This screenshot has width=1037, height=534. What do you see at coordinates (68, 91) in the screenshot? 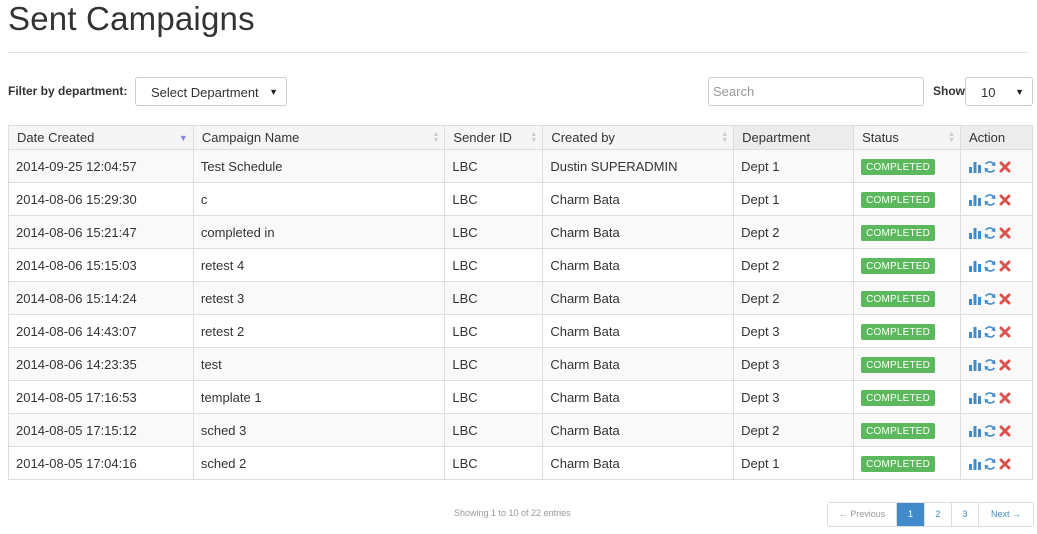
I see `department-filter-label: Filter by department:` at bounding box center [68, 91].